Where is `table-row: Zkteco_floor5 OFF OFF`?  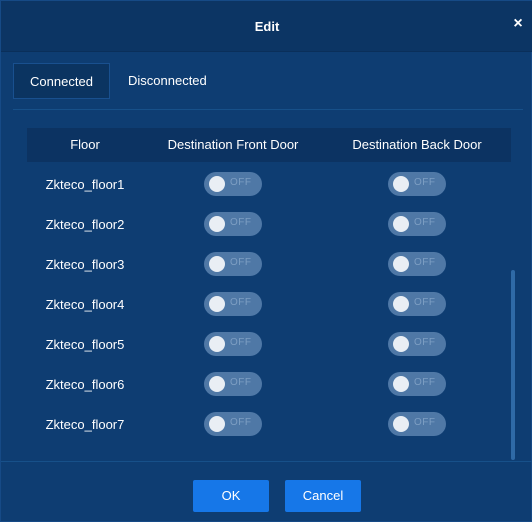
table-row: Zkteco_floor5 OFF OFF is located at coordinates (269, 344).